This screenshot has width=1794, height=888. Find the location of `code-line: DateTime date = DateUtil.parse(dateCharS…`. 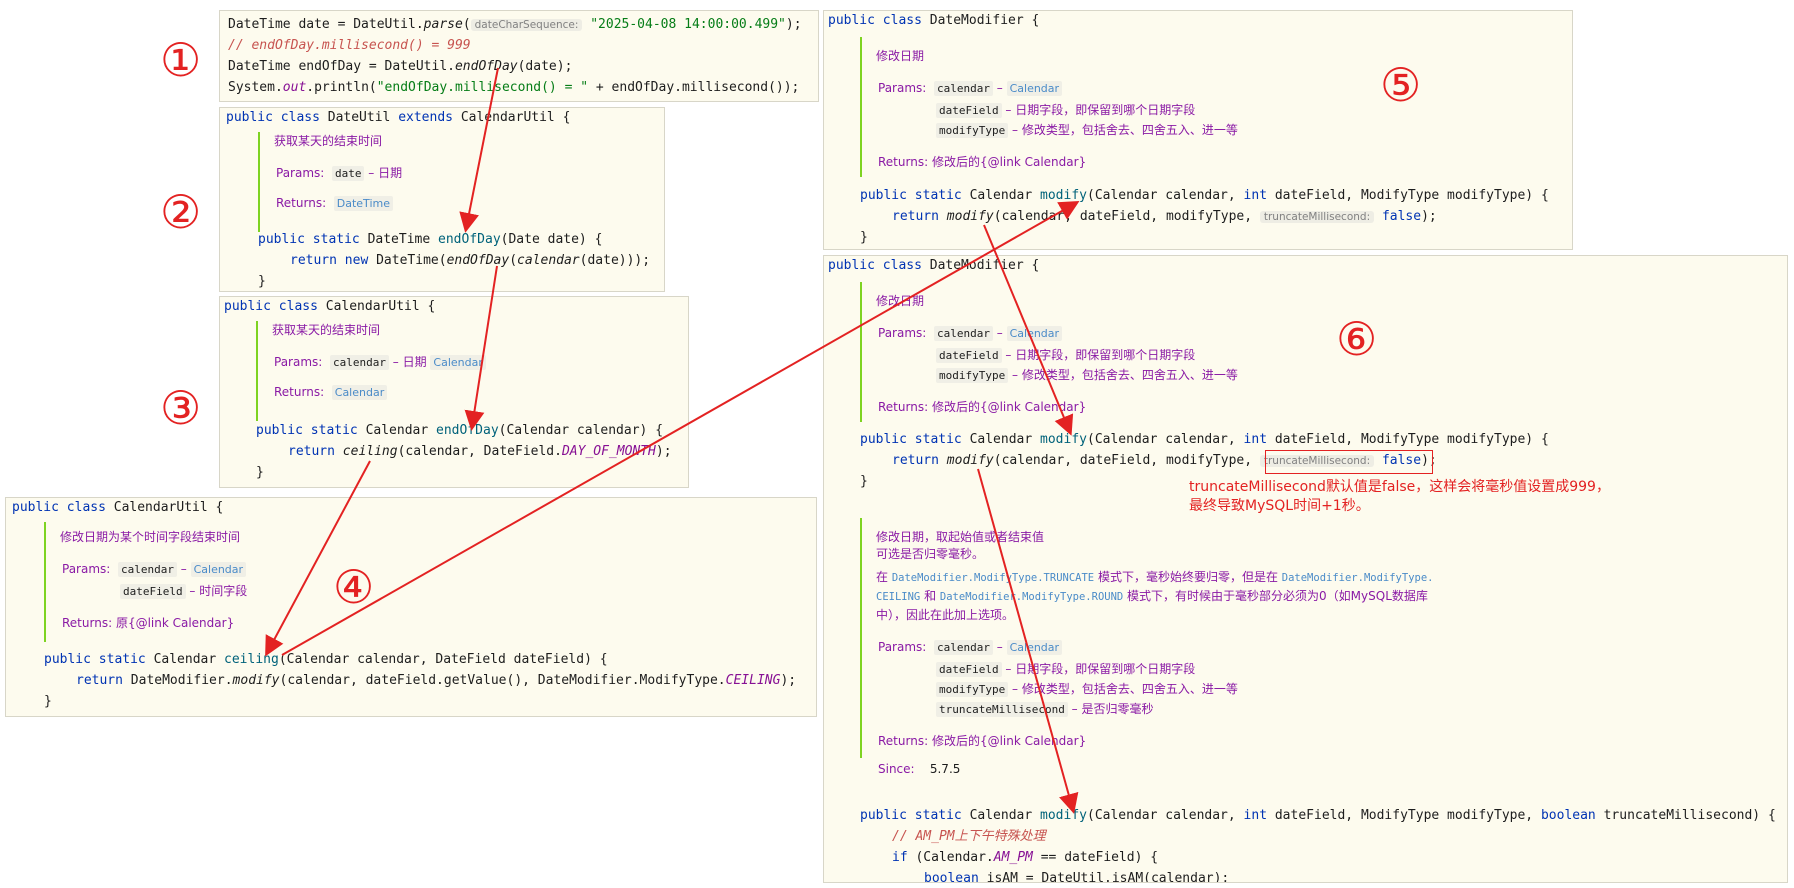

code-line: DateTime date = DateUtil.parse(dateCharS… is located at coordinates (515, 24).